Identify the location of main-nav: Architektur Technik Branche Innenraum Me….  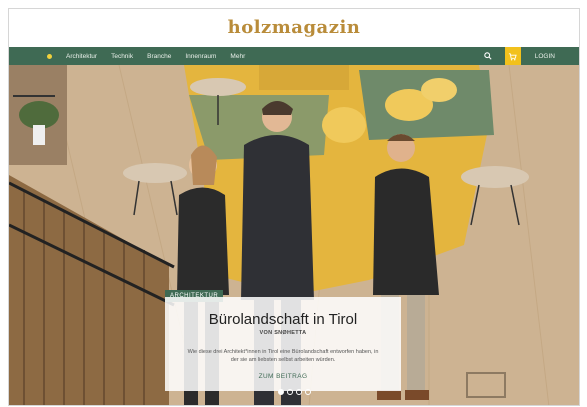
(294, 56).